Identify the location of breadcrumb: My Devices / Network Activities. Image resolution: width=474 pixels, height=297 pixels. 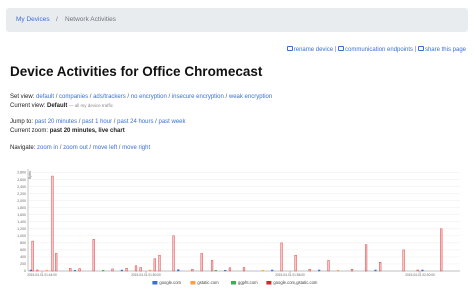
(237, 20).